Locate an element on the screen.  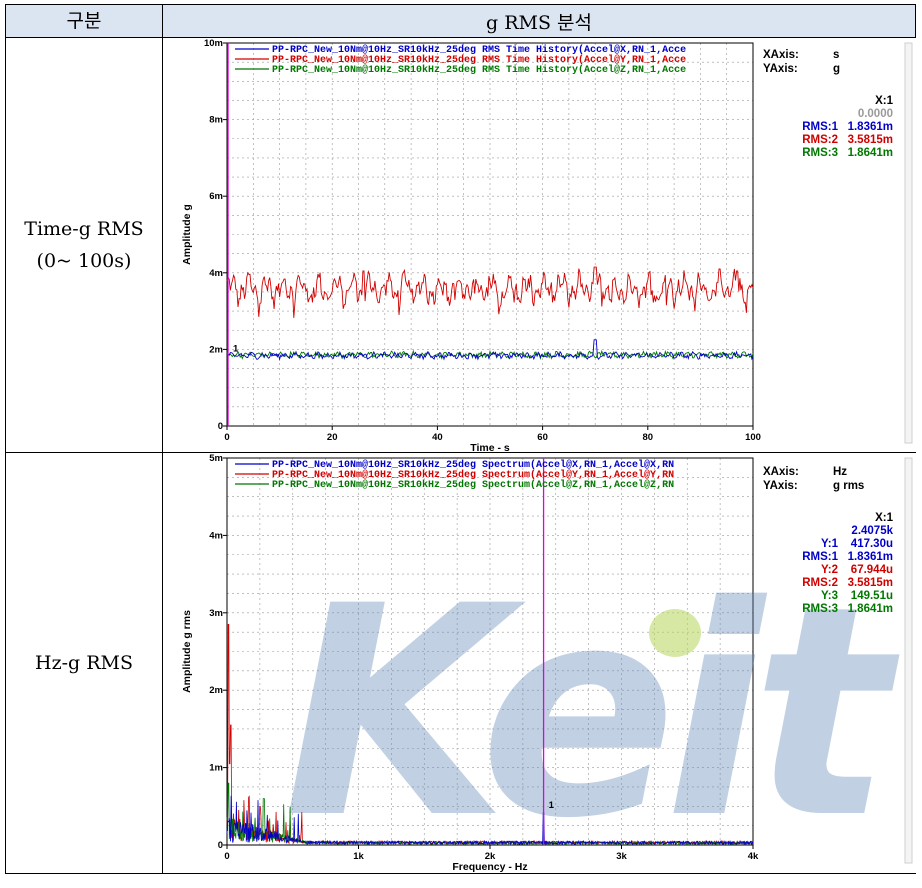
readout-y1-label: Y:1 is located at coordinates (830, 544).